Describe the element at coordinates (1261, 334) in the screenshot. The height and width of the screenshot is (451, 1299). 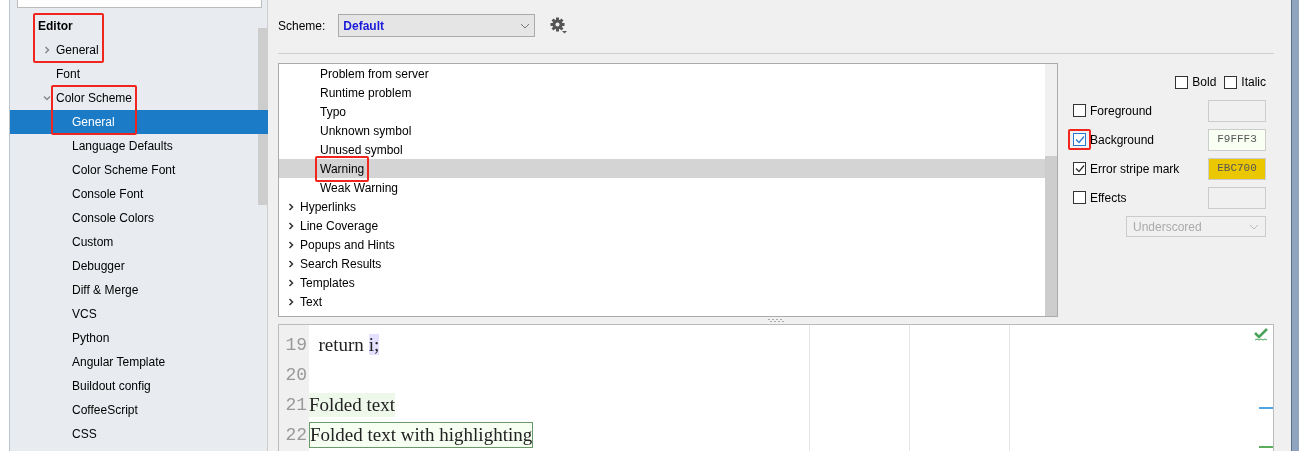
I see `check-icon` at that location.